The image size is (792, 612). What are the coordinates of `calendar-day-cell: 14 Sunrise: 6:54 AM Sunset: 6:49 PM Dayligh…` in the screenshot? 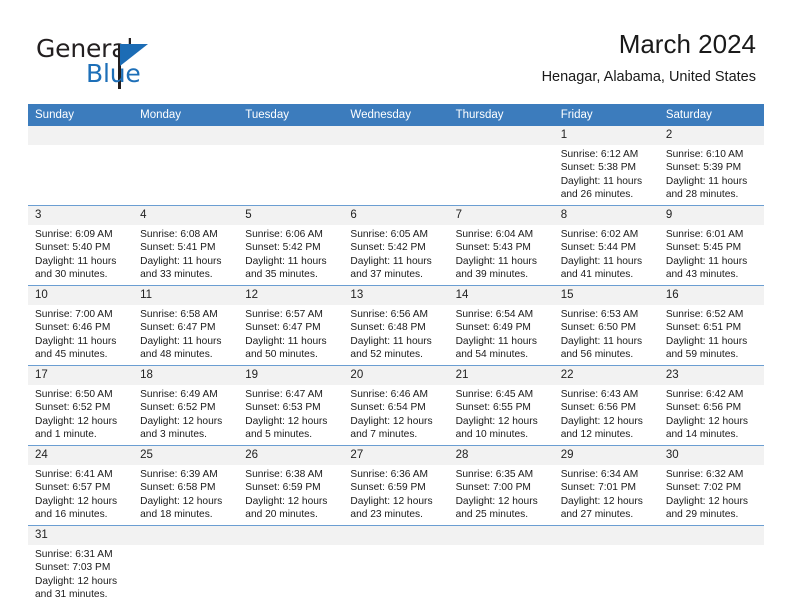 It's located at (501, 325).